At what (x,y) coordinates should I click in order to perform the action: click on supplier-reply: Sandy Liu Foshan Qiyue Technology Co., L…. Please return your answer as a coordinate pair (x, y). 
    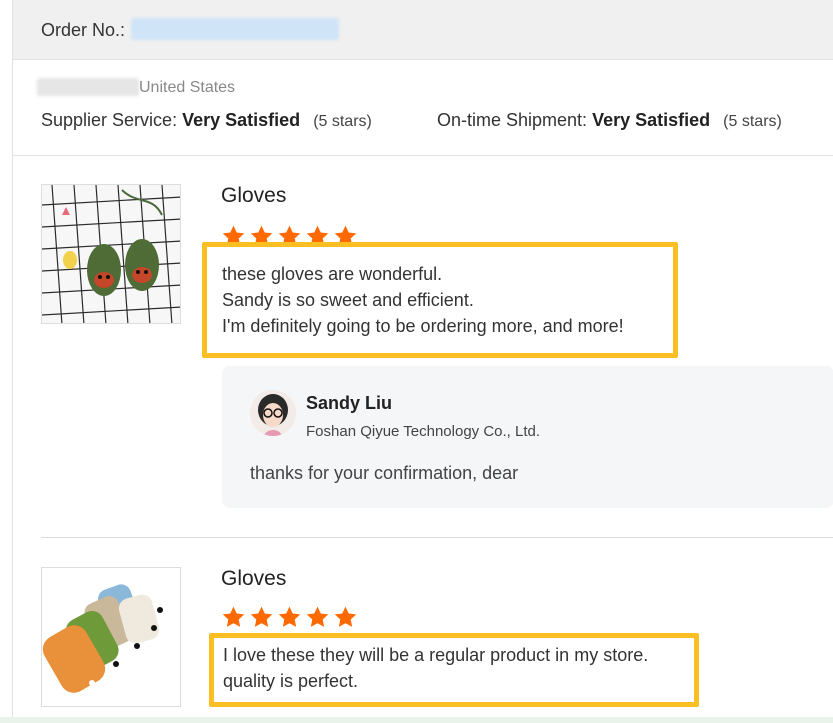
    Looking at the image, I should click on (527, 437).